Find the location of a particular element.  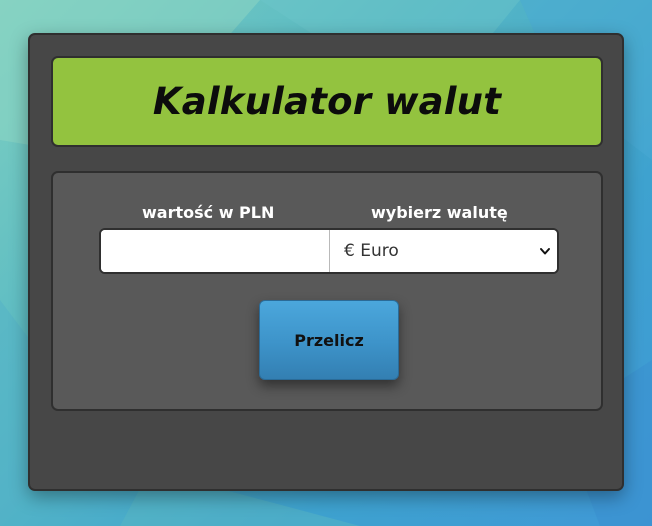

convert-button-label: Przelicz is located at coordinates (329, 340).